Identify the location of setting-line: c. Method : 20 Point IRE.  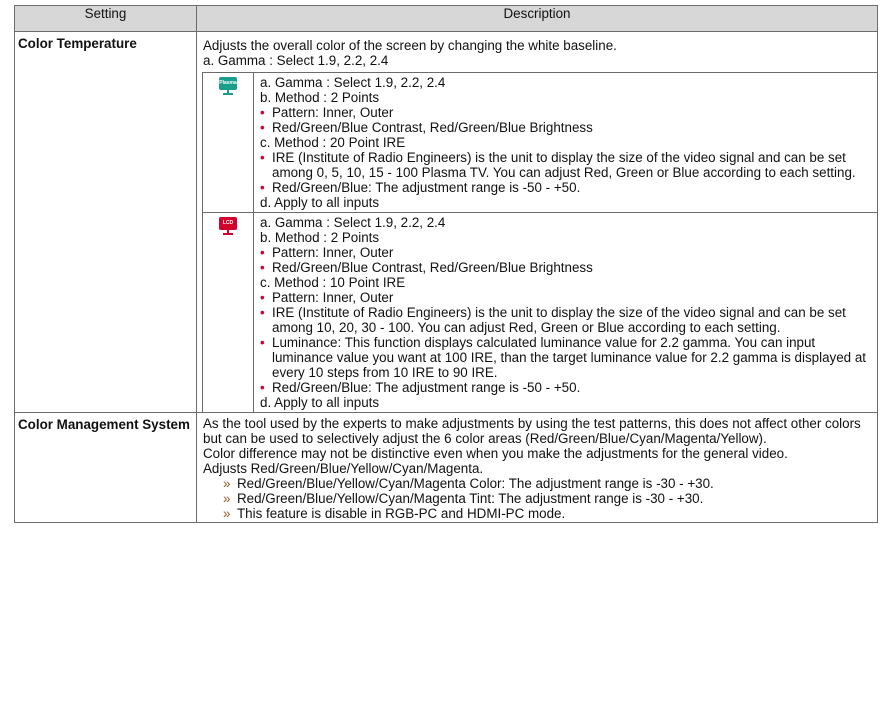
(333, 142).